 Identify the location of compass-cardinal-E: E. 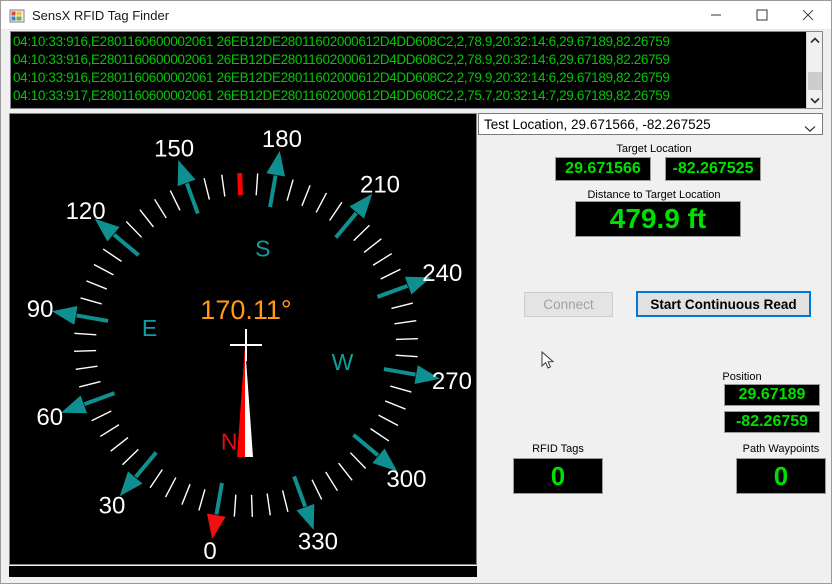
(149, 328).